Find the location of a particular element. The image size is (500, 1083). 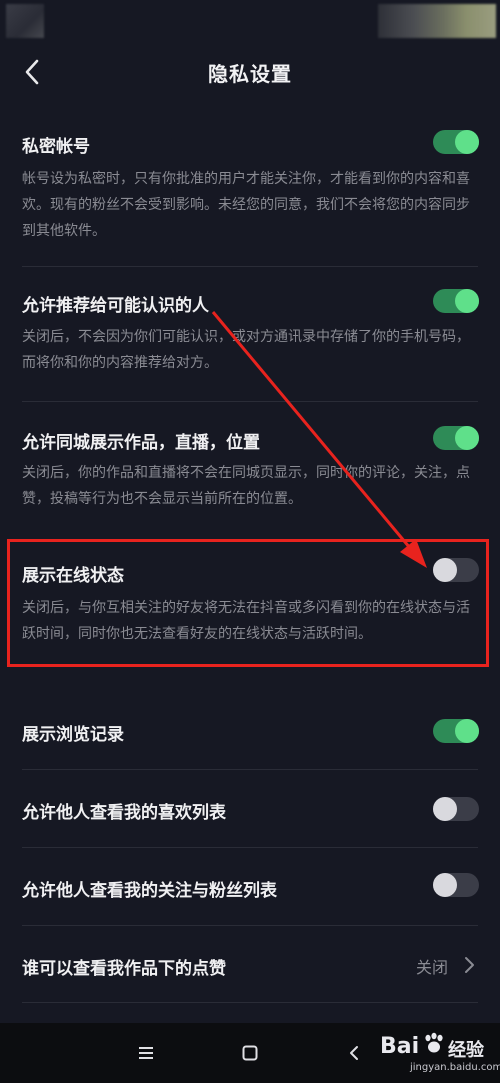

browse-history-toggle is located at coordinates (456, 731).